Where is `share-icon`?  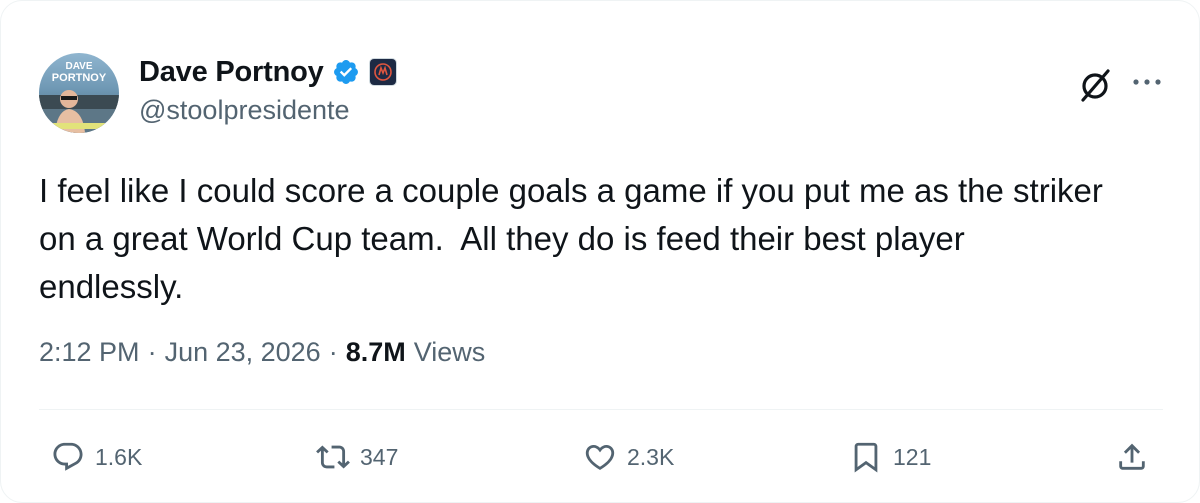
share-icon is located at coordinates (1132, 456).